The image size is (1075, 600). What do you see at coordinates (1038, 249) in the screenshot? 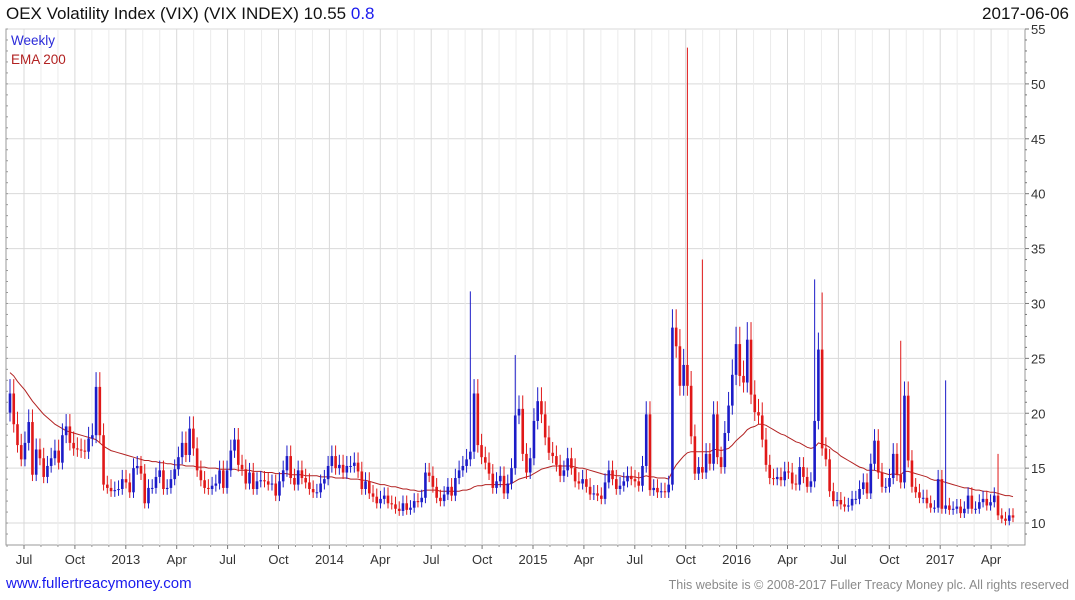
I see `y-tick-label: 35` at bounding box center [1038, 249].